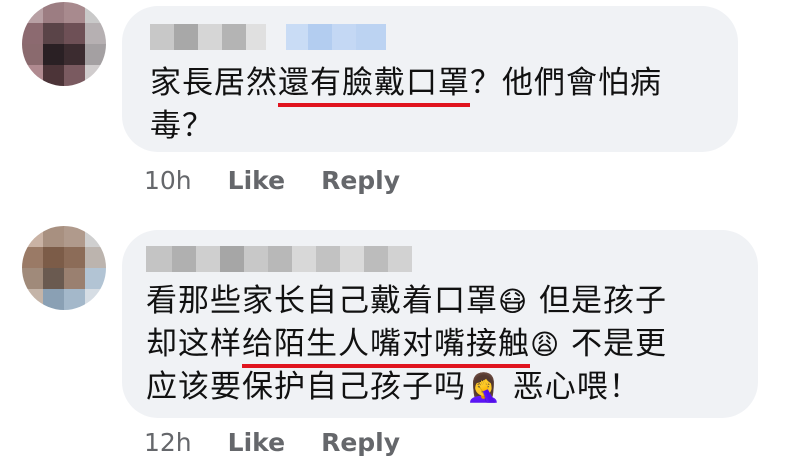 This screenshot has width=800, height=462. Describe the element at coordinates (484, 387) in the screenshot. I see `emoji-icon: 🤦‍♀️` at that location.